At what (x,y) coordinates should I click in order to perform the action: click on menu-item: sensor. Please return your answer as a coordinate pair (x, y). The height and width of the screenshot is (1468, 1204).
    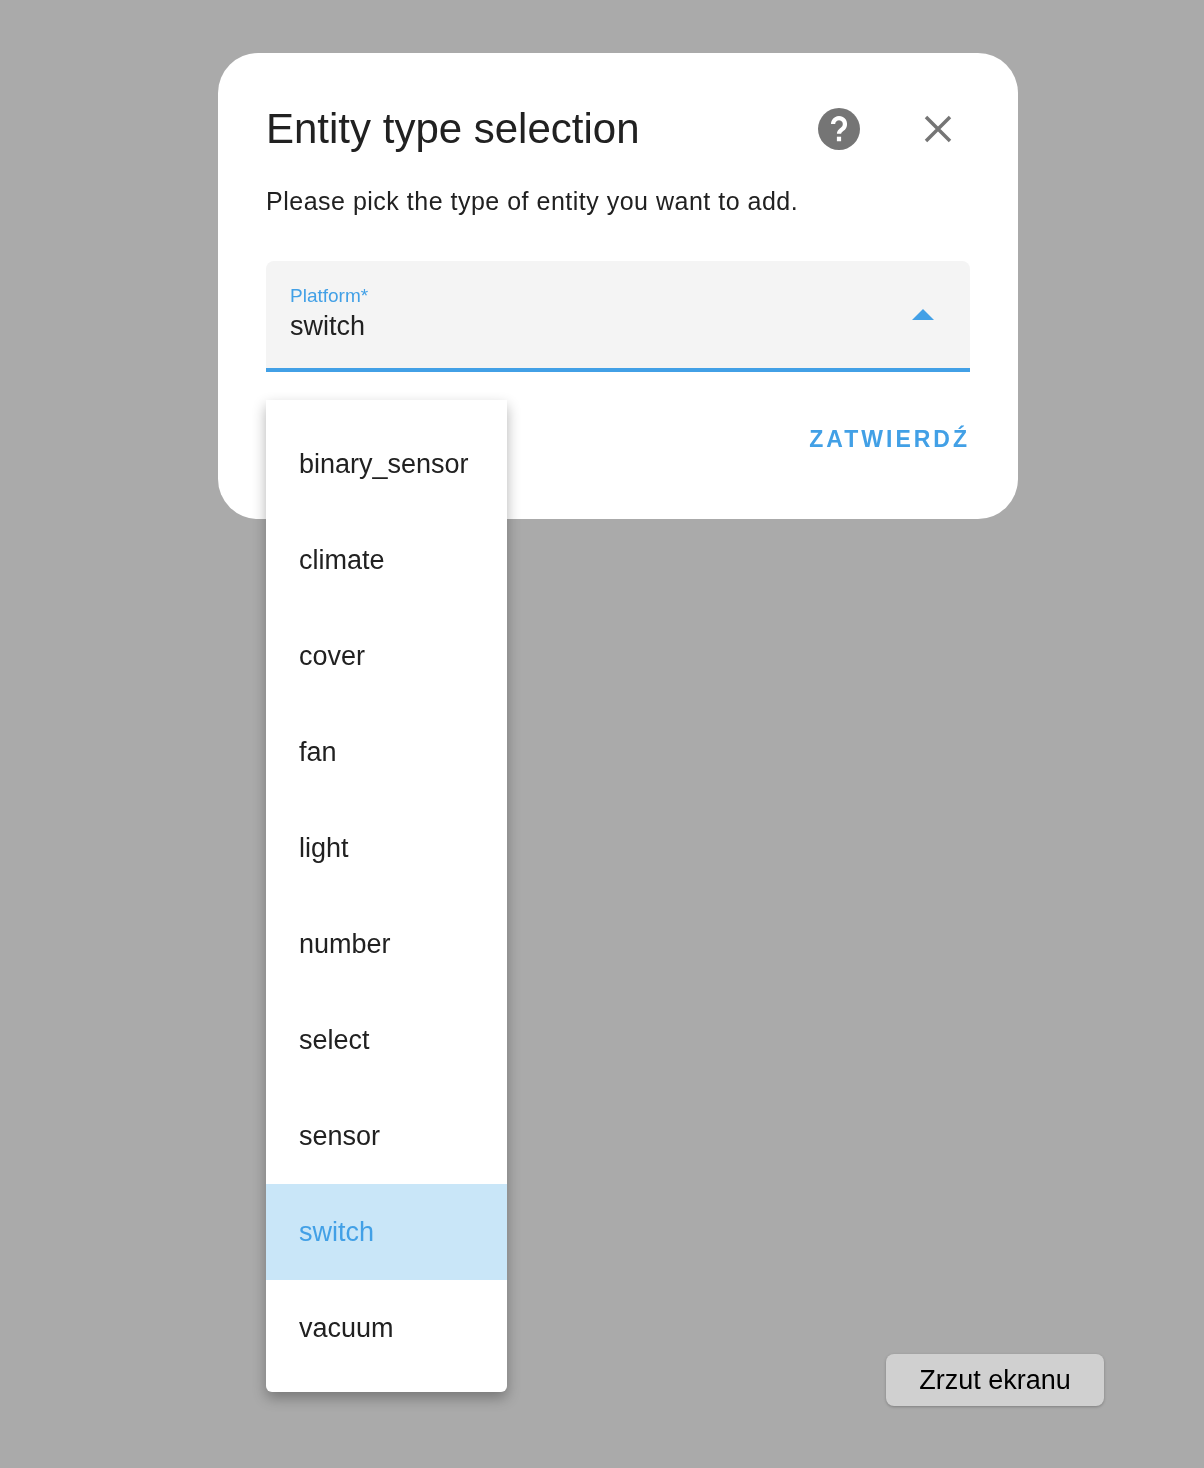
    Looking at the image, I should click on (386, 1136).